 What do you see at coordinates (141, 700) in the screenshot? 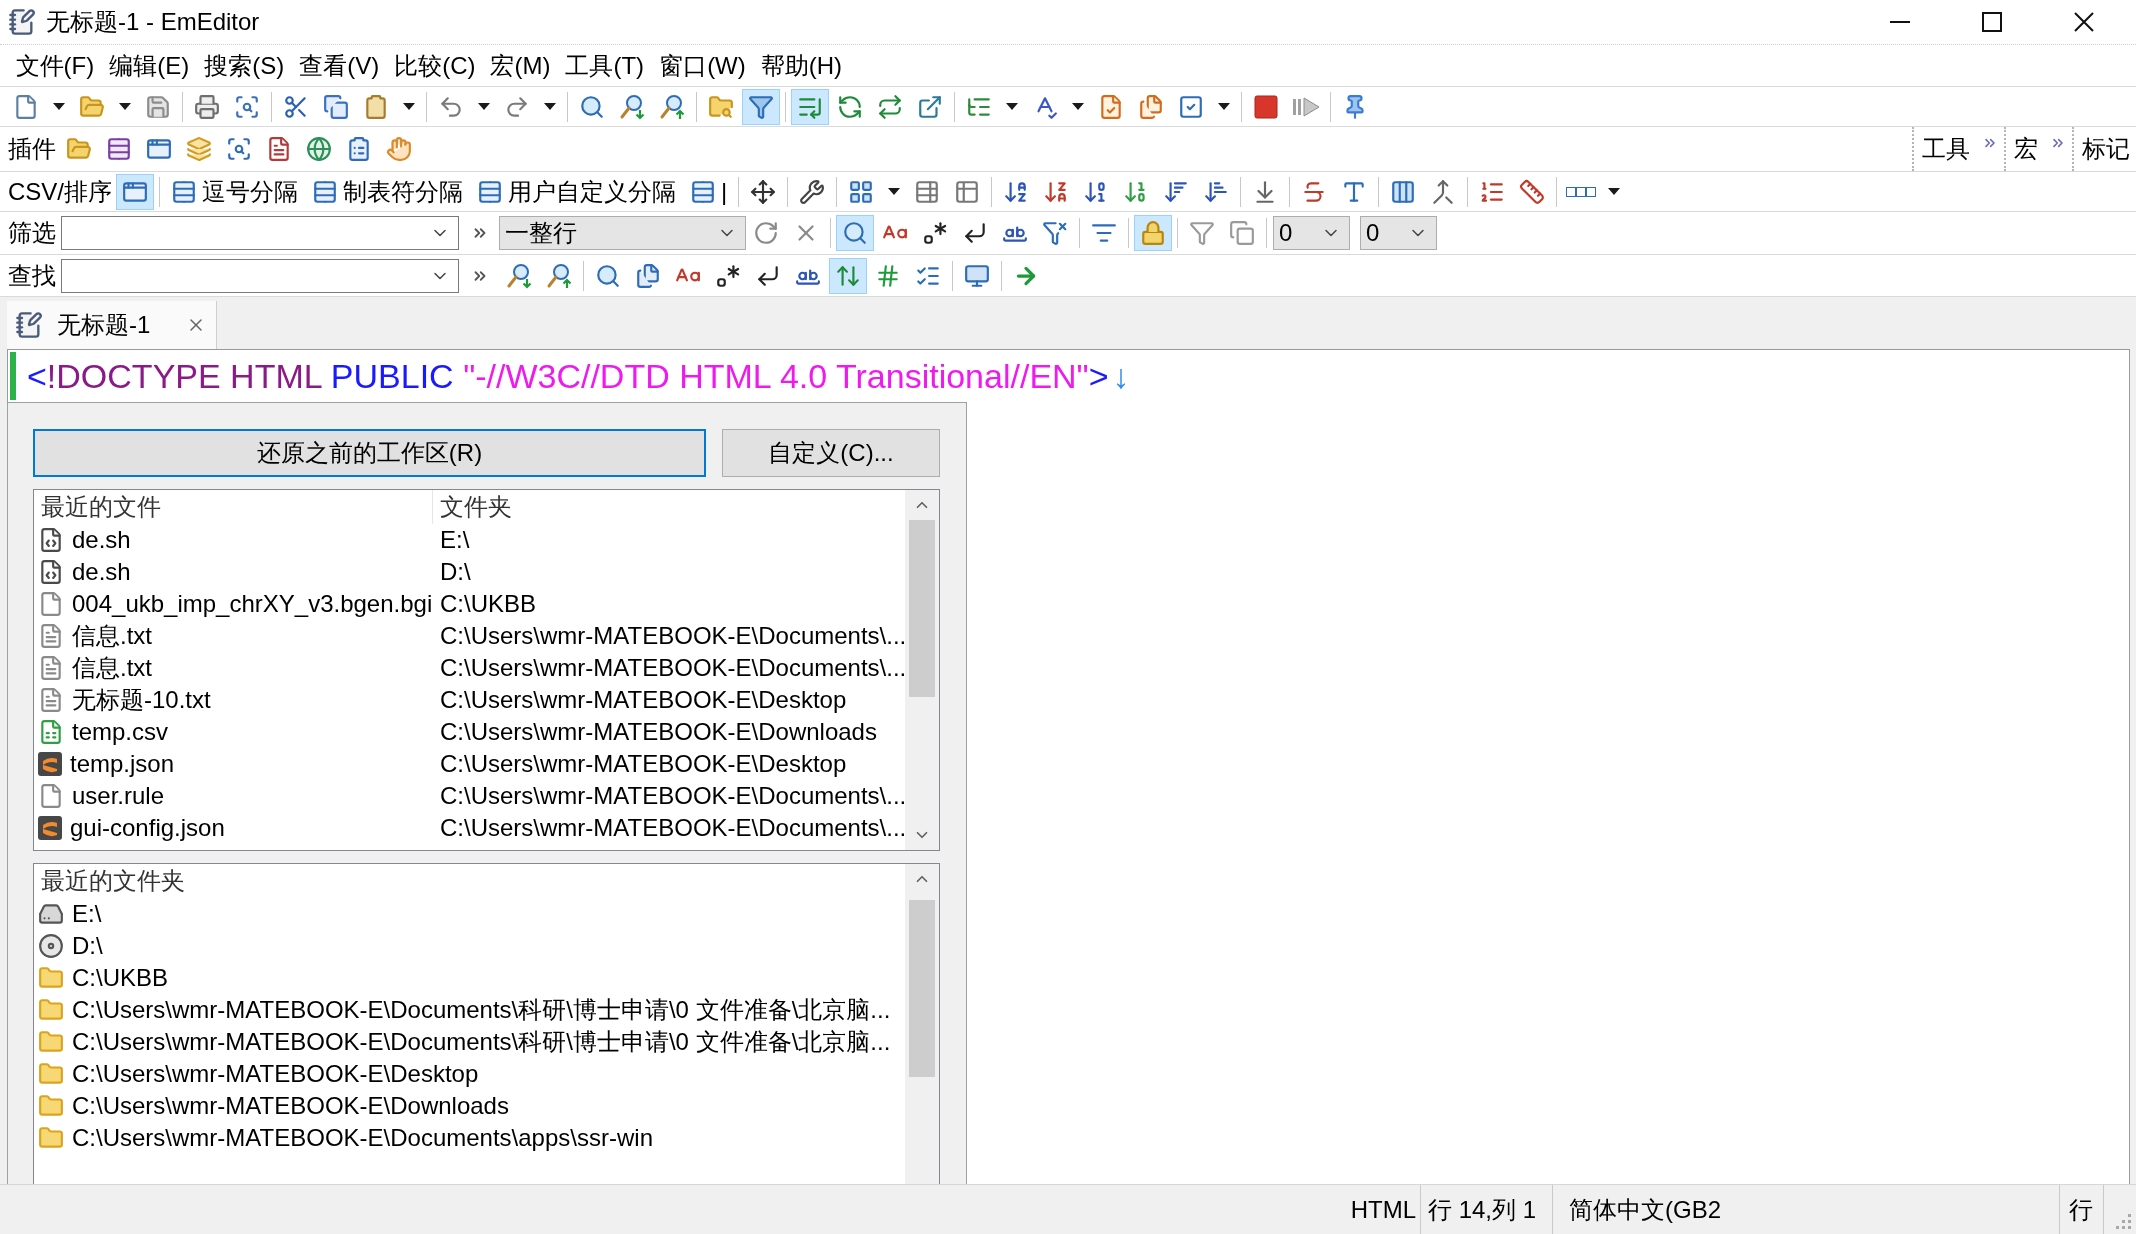
I see `file-name: 无标题-10.txt` at bounding box center [141, 700].